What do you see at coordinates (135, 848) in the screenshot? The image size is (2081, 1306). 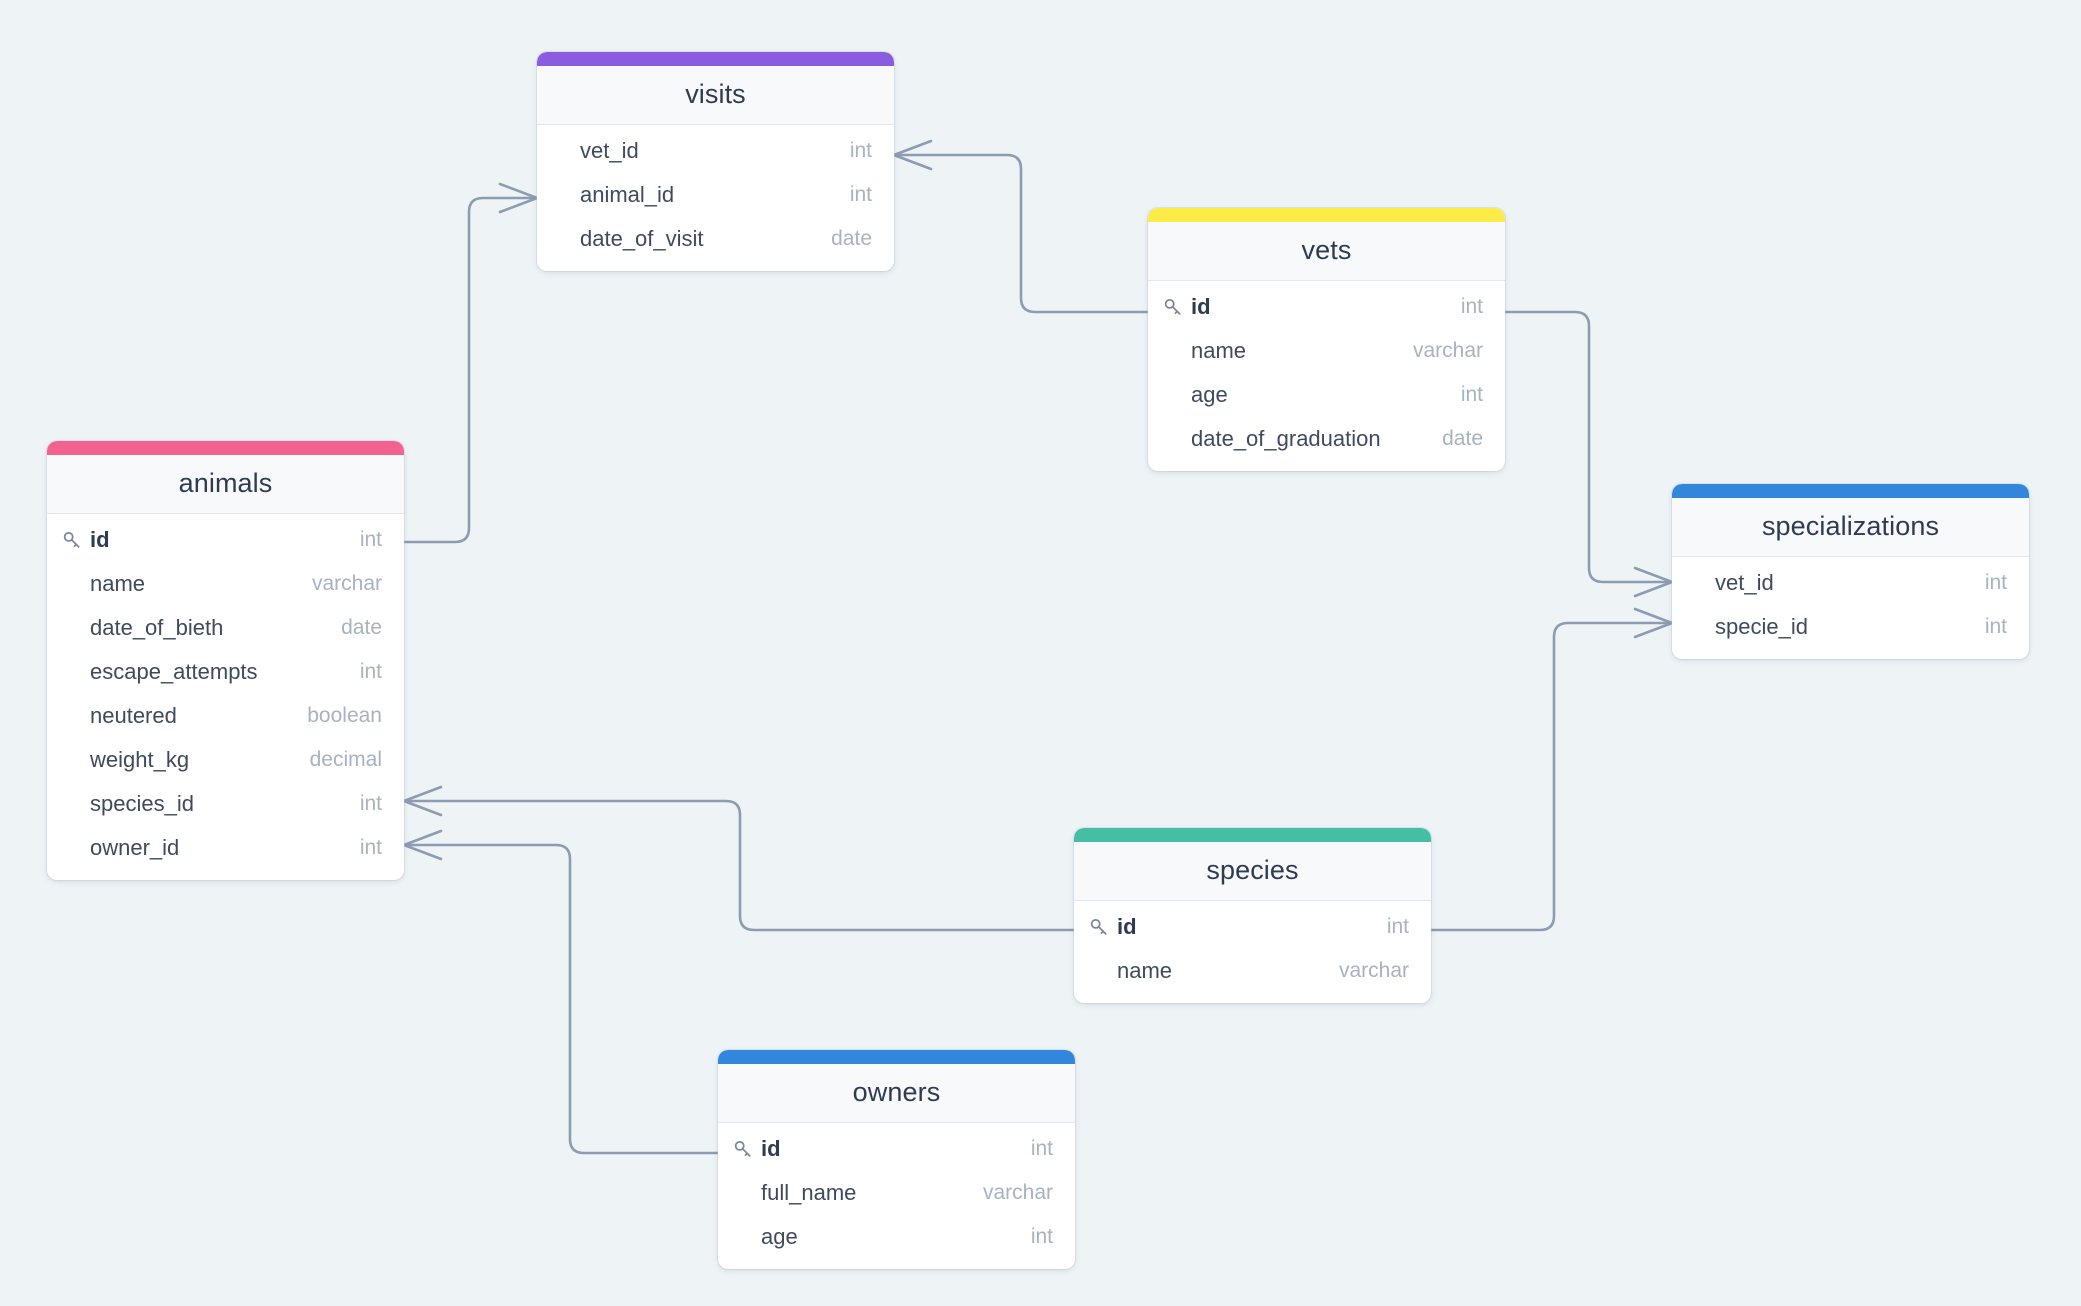 I see `field-name: owner_id` at bounding box center [135, 848].